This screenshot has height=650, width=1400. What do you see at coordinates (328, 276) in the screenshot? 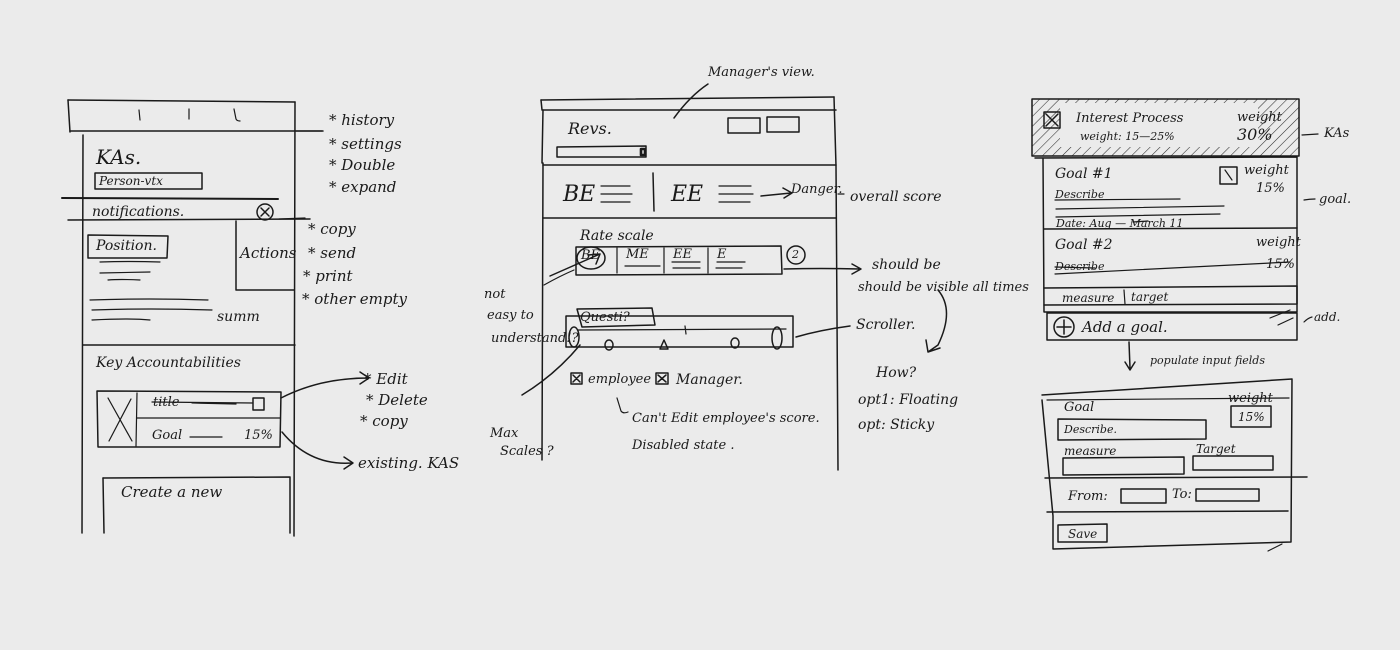
I see `action-print: * print` at bounding box center [328, 276].